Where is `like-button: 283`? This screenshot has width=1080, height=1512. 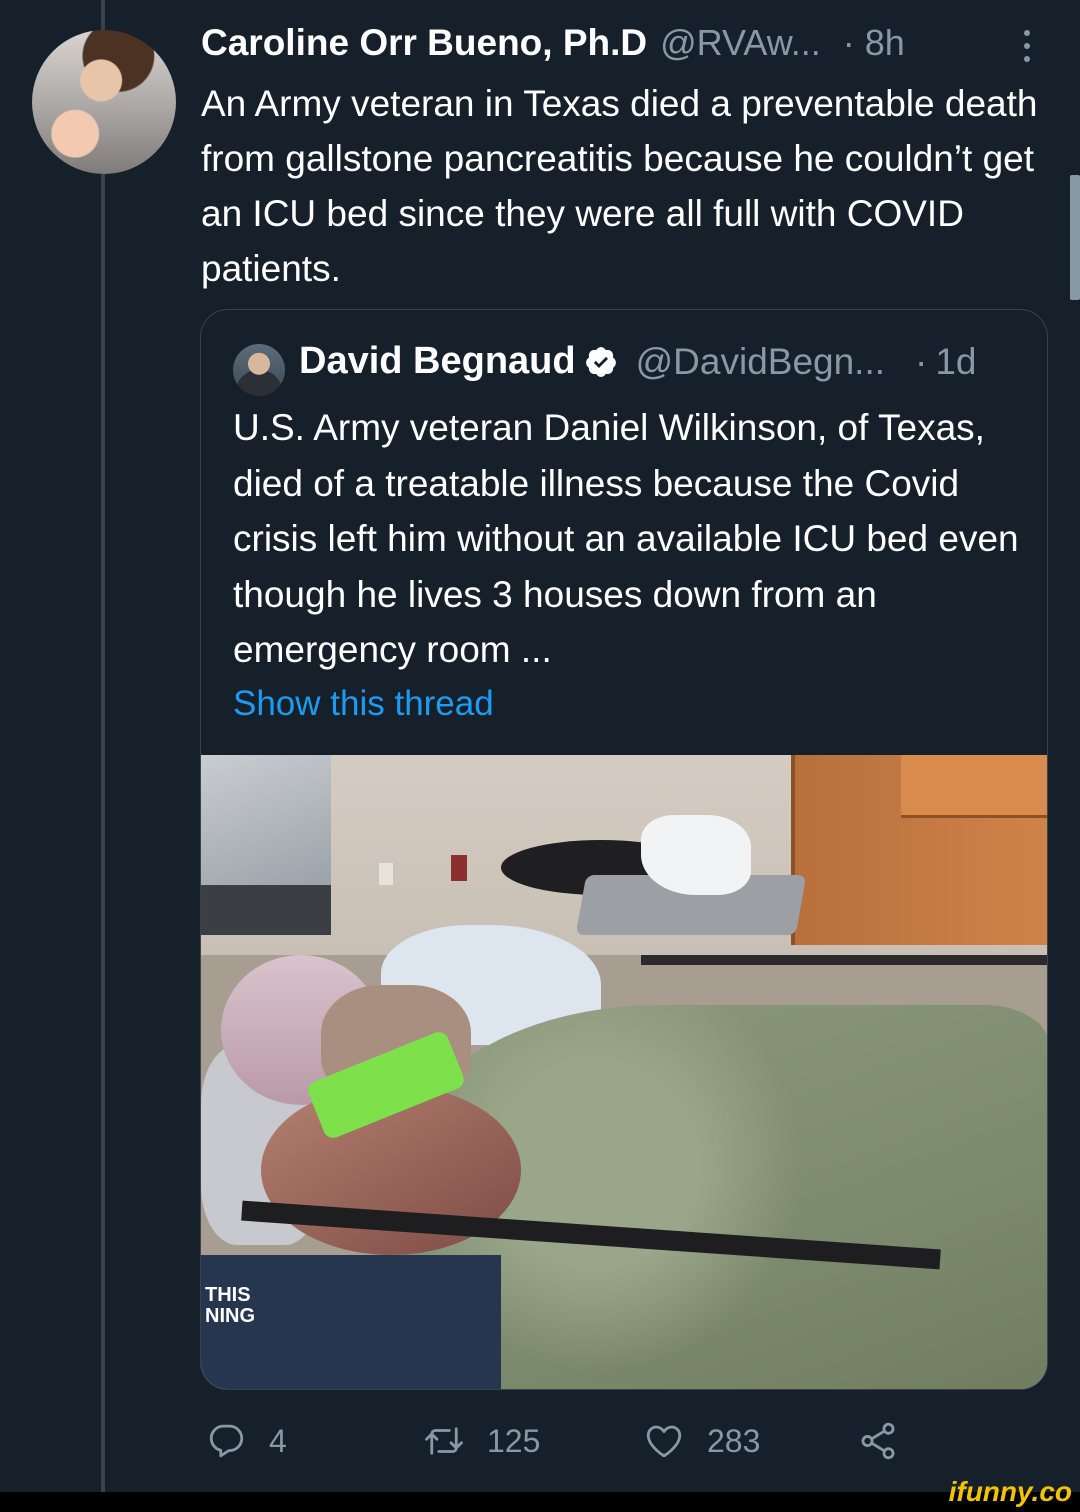 like-button: 283 is located at coordinates (701, 1441).